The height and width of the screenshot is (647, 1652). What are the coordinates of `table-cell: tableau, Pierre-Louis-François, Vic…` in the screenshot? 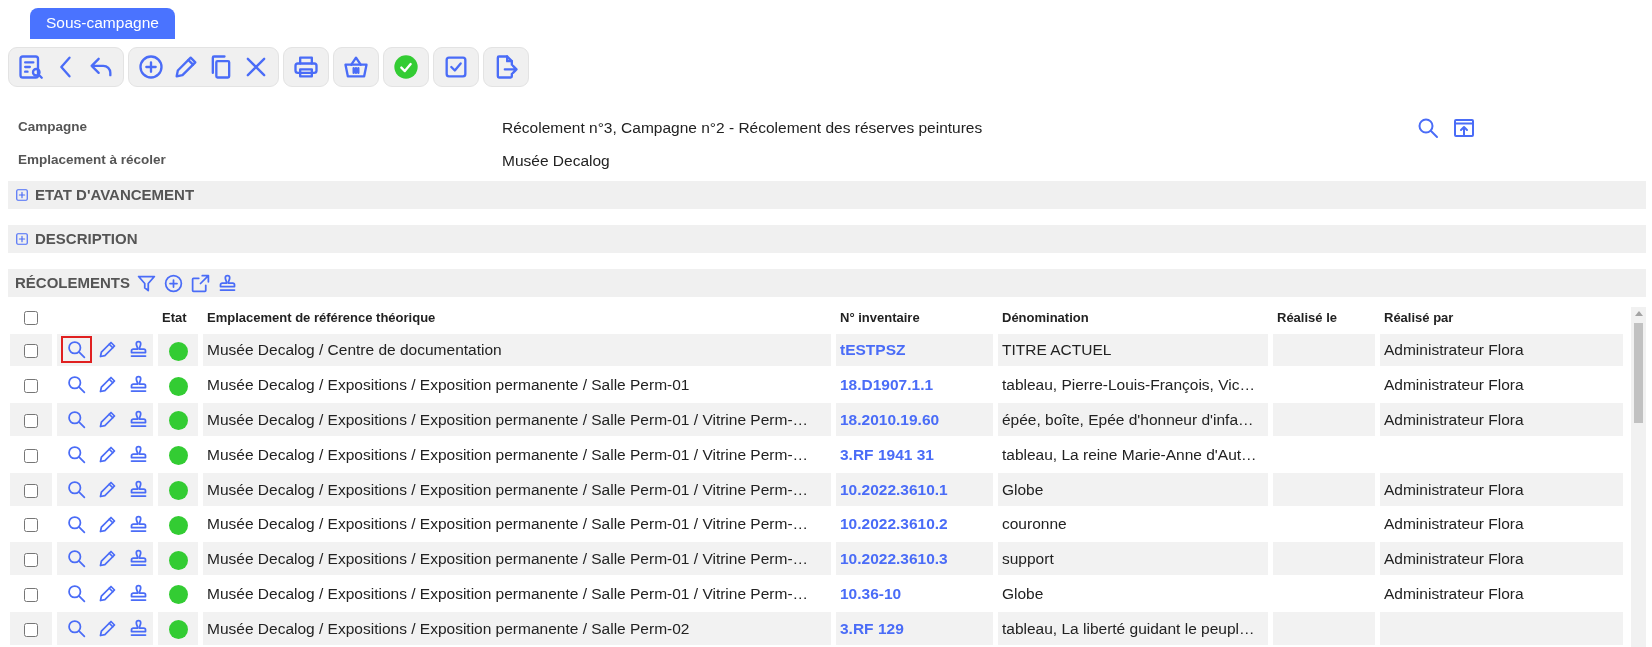 It's located at (1128, 385).